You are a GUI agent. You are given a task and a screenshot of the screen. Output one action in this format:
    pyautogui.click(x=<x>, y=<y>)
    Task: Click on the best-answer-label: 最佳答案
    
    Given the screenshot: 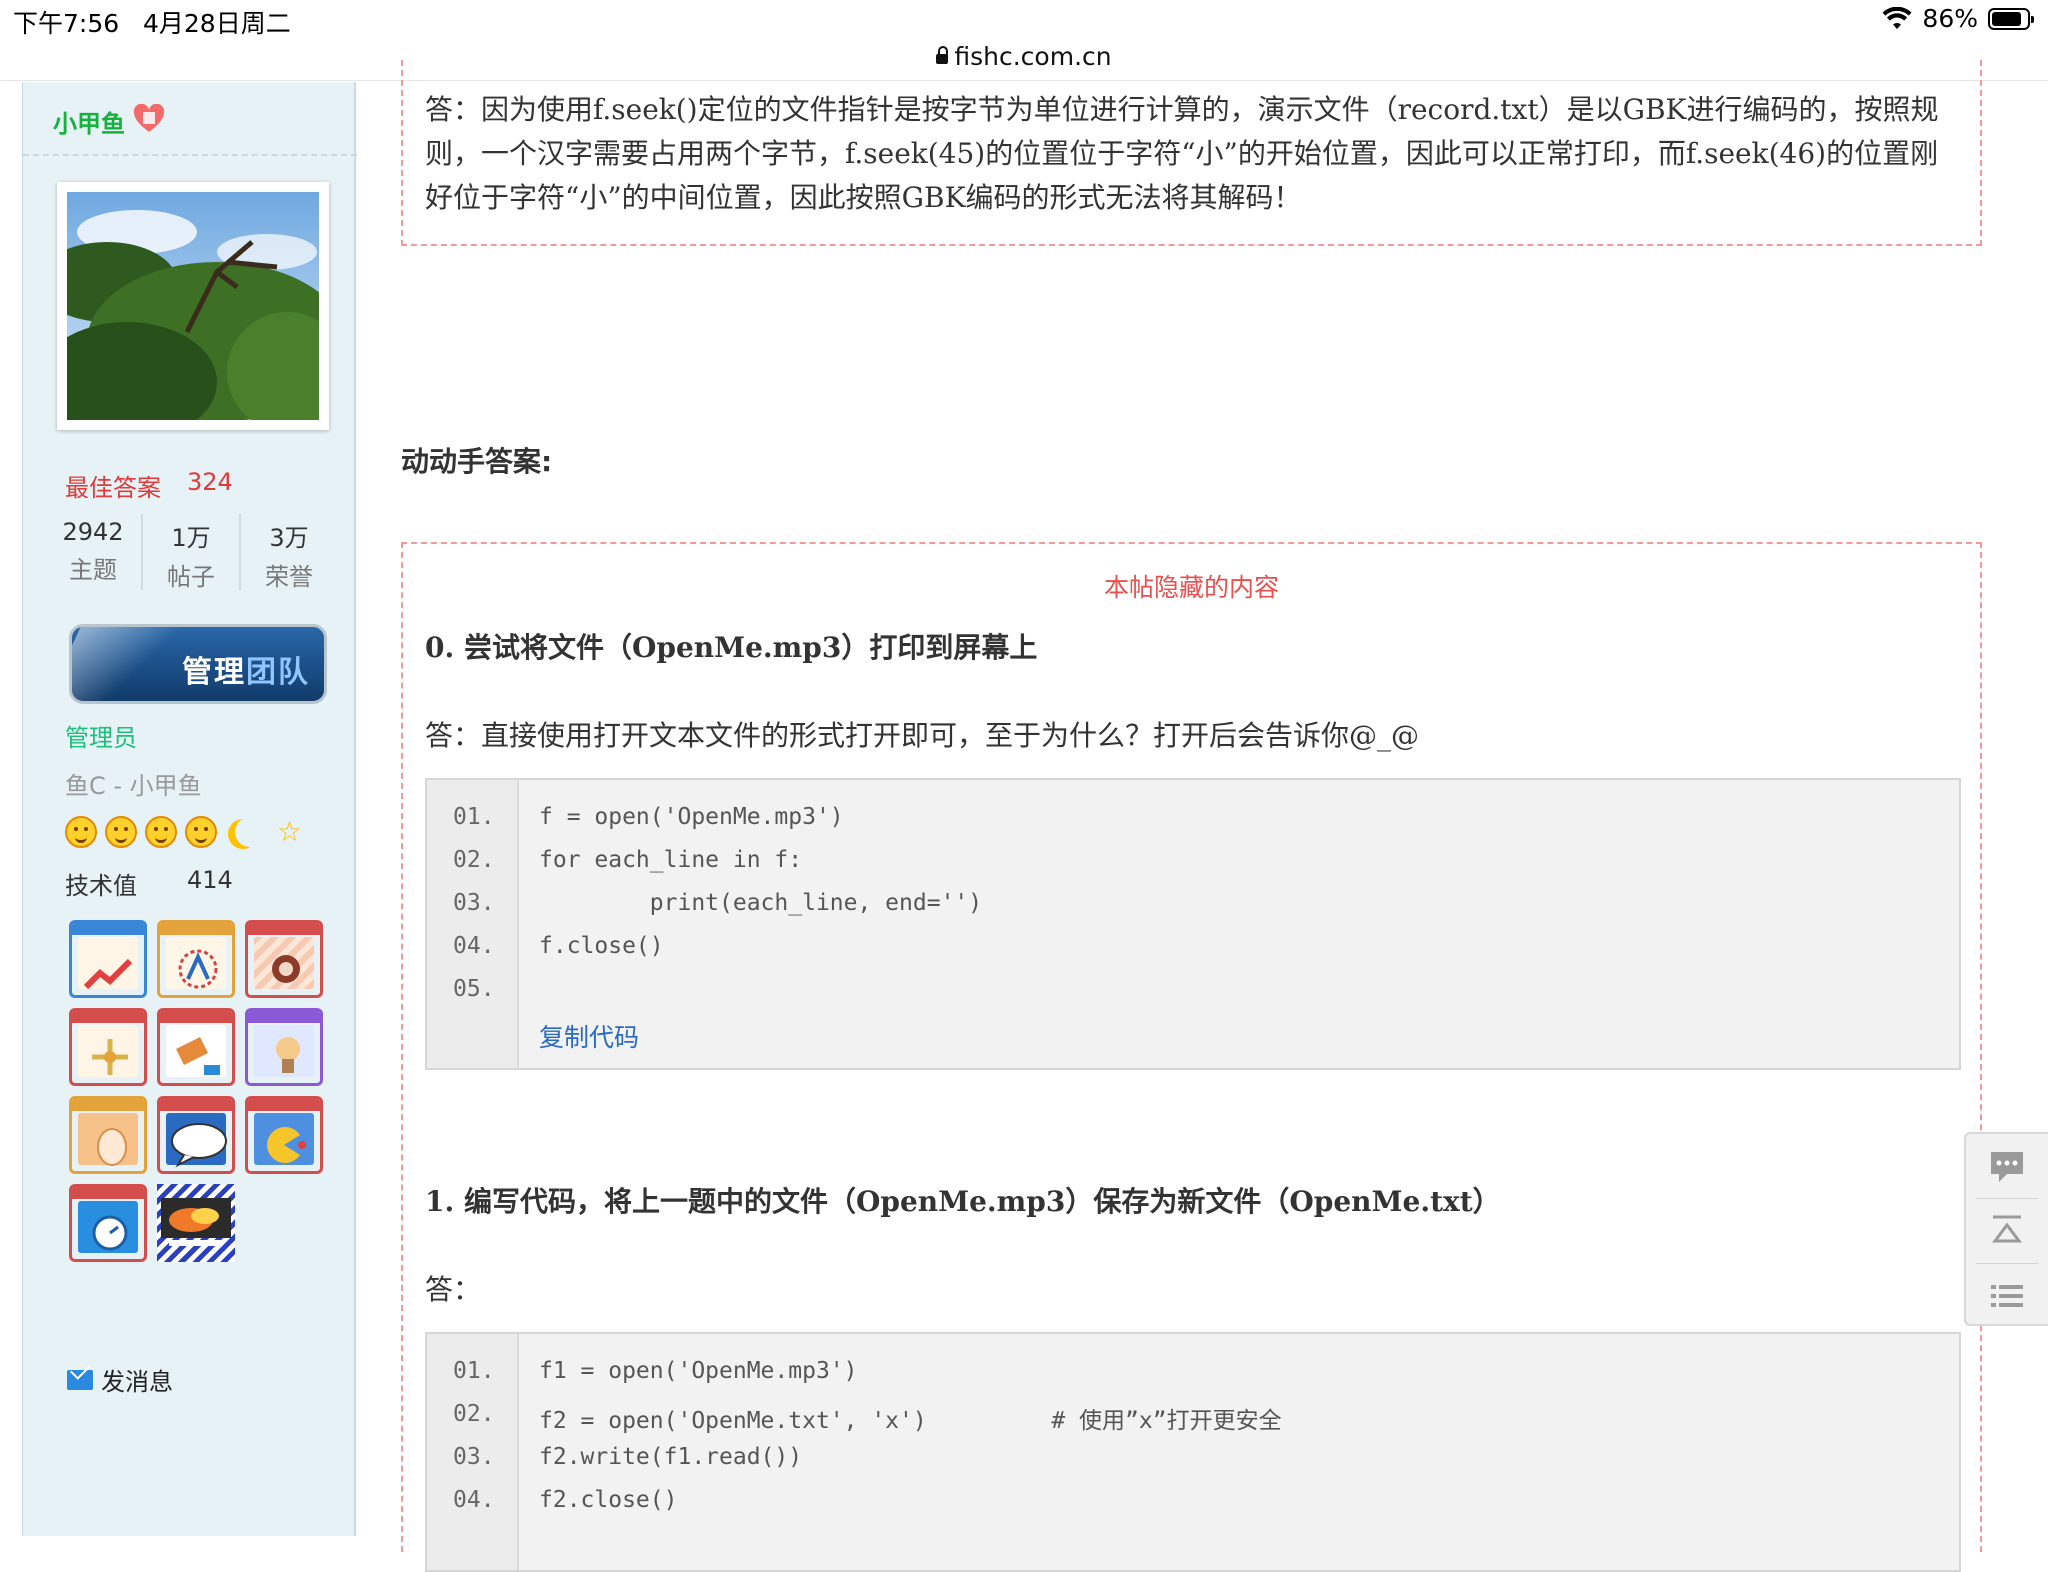 What is the action you would take?
    pyautogui.click(x=113, y=488)
    